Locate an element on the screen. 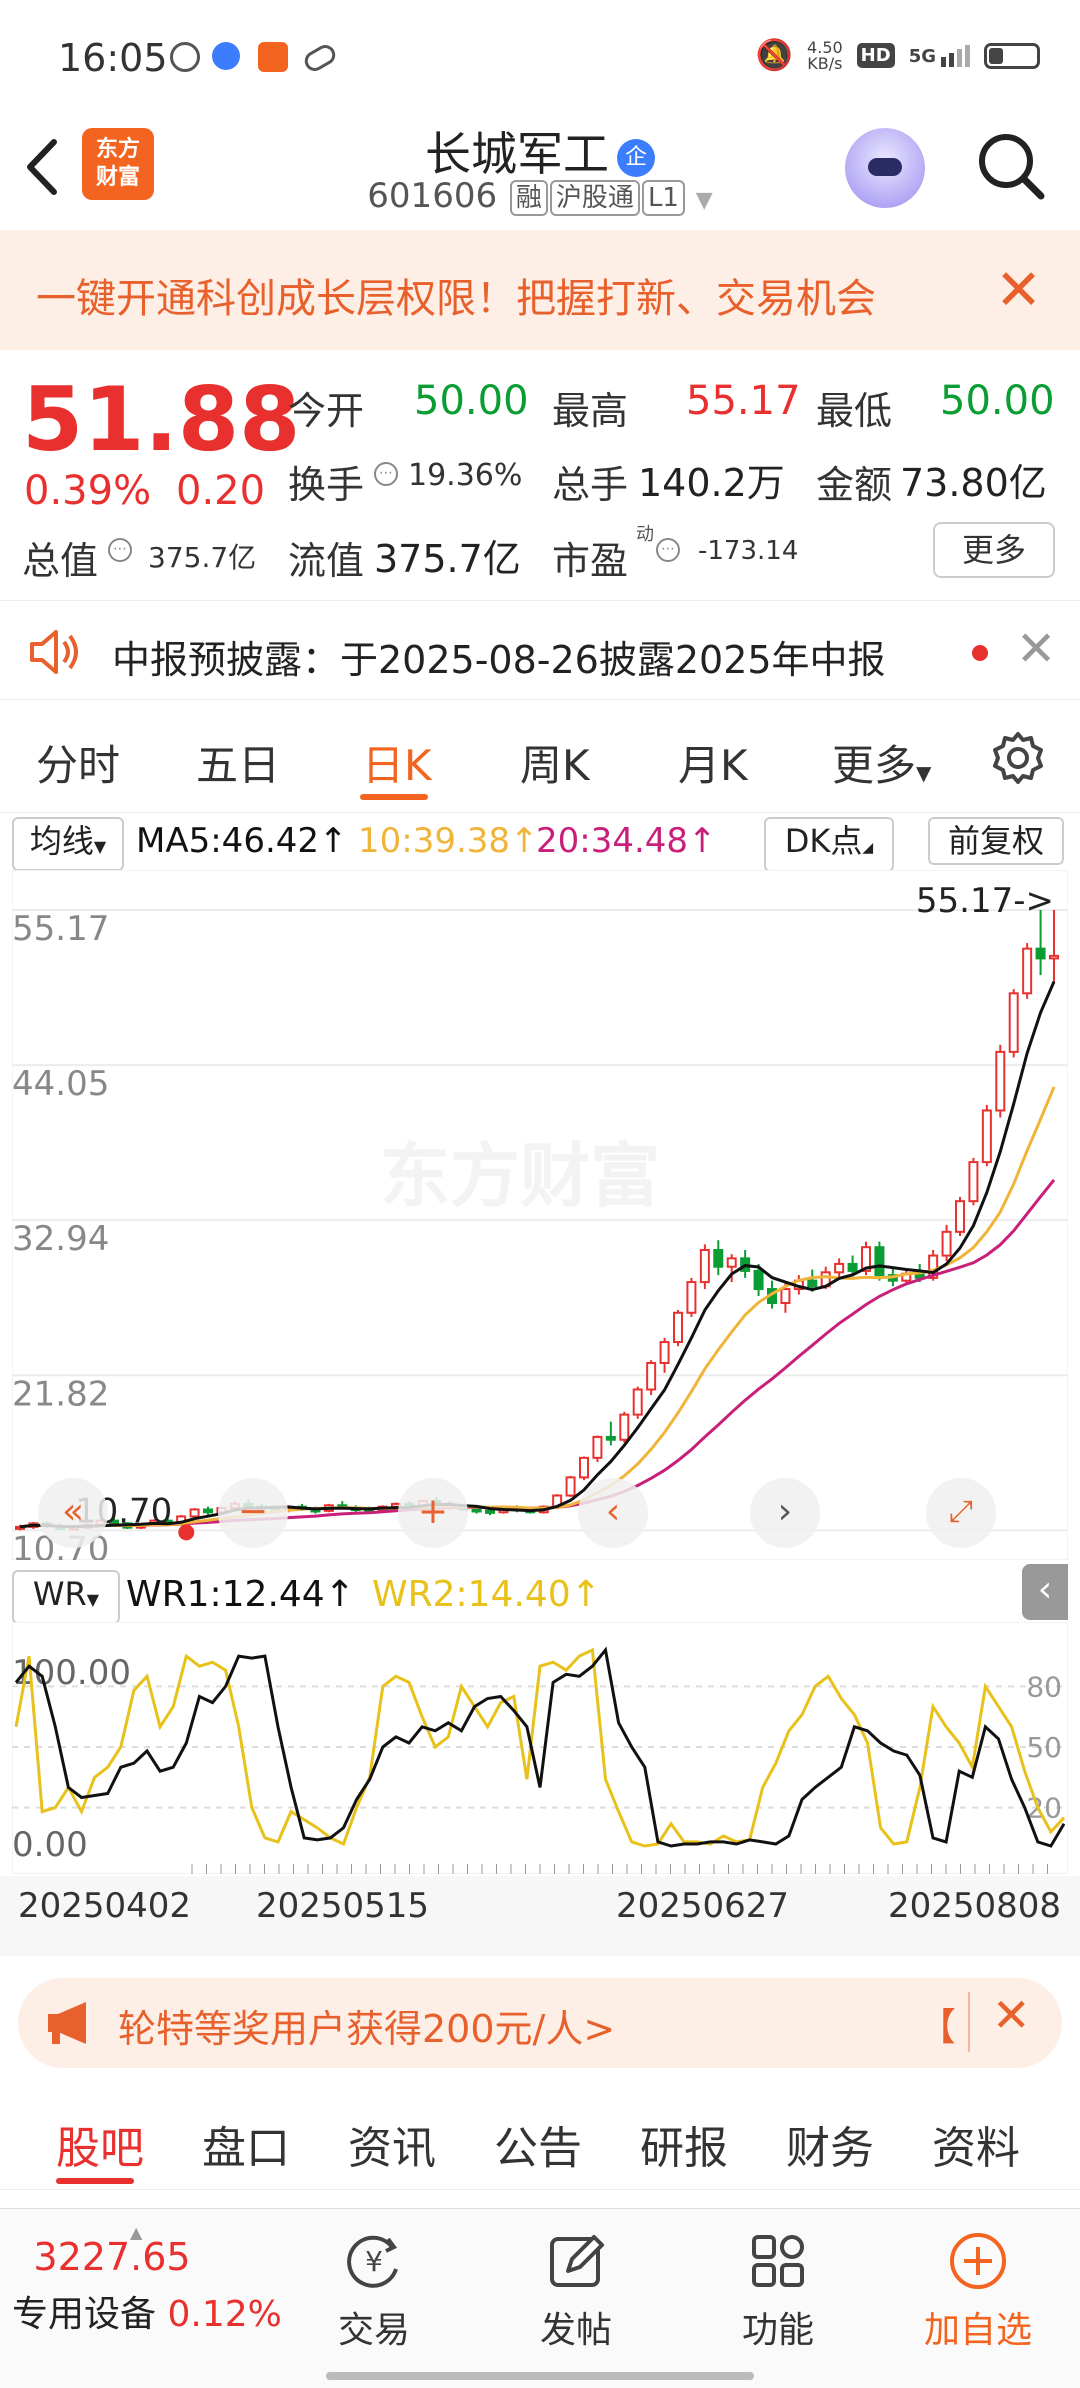 The width and height of the screenshot is (1080, 2388). wr-chart: 805020100.000.00 is located at coordinates (540, 1748).